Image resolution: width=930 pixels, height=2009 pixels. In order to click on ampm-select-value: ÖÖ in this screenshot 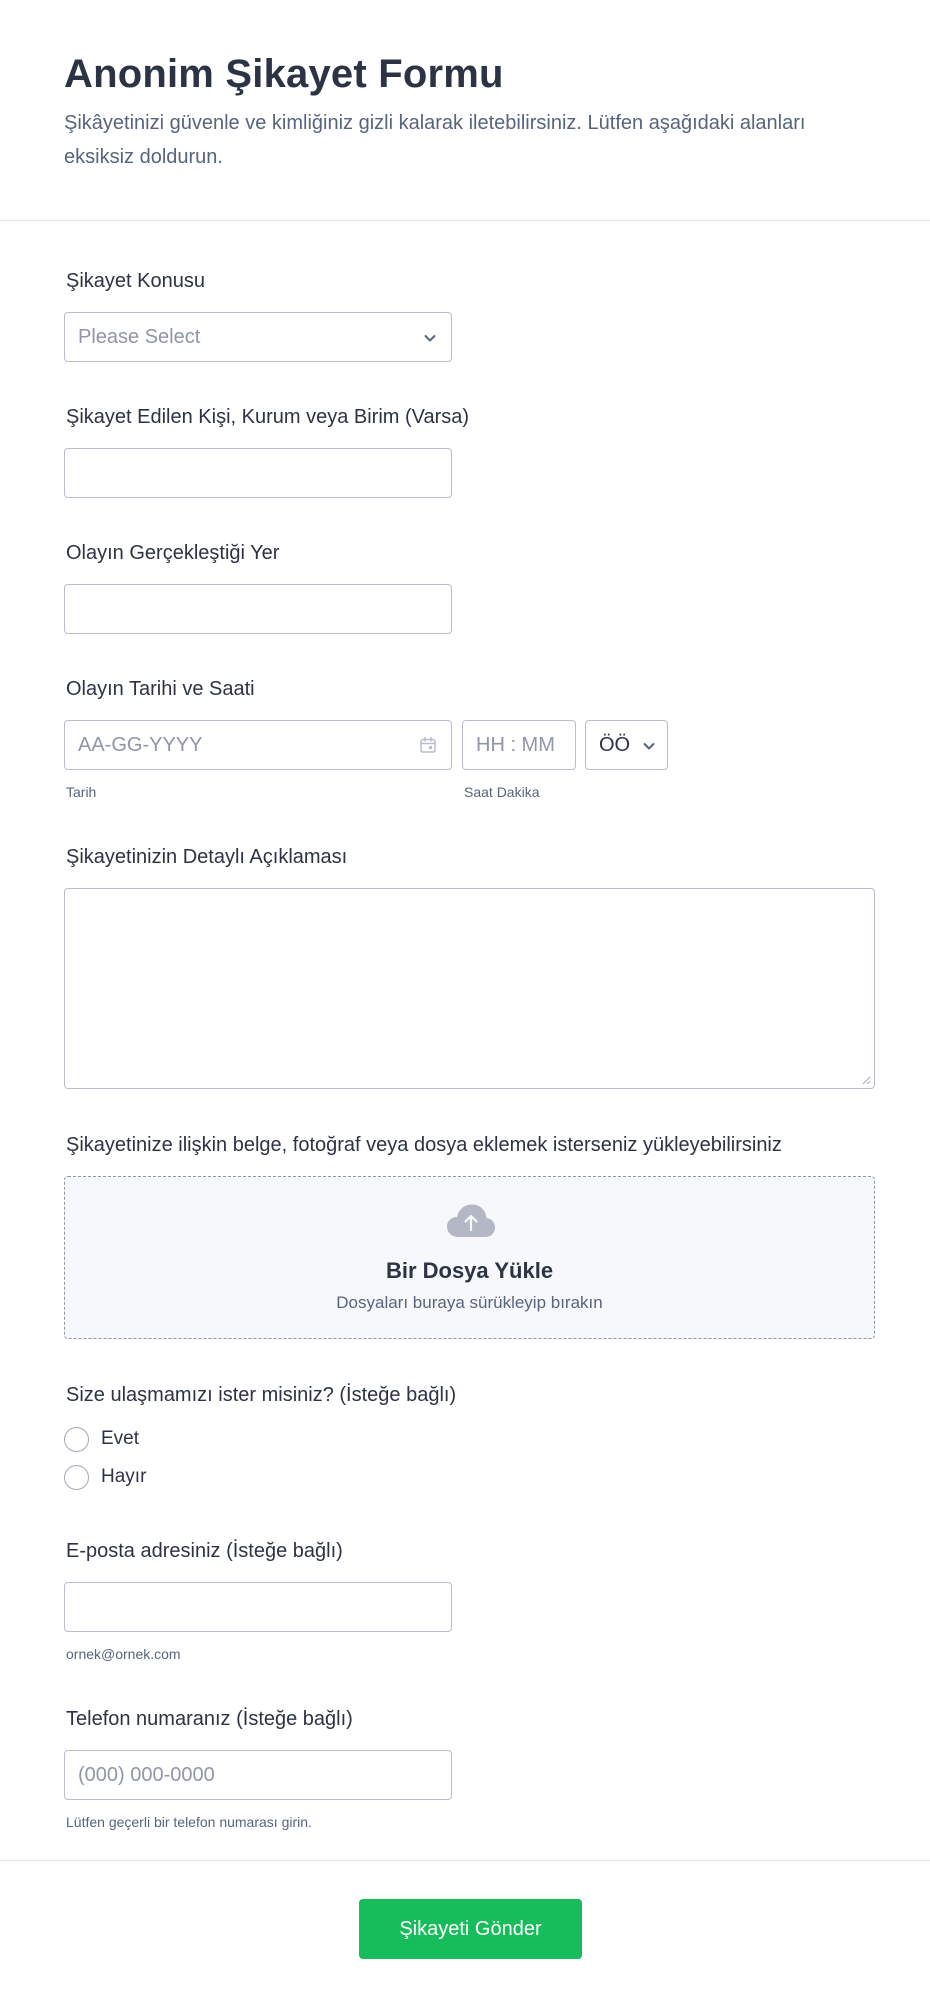, I will do `click(615, 745)`.